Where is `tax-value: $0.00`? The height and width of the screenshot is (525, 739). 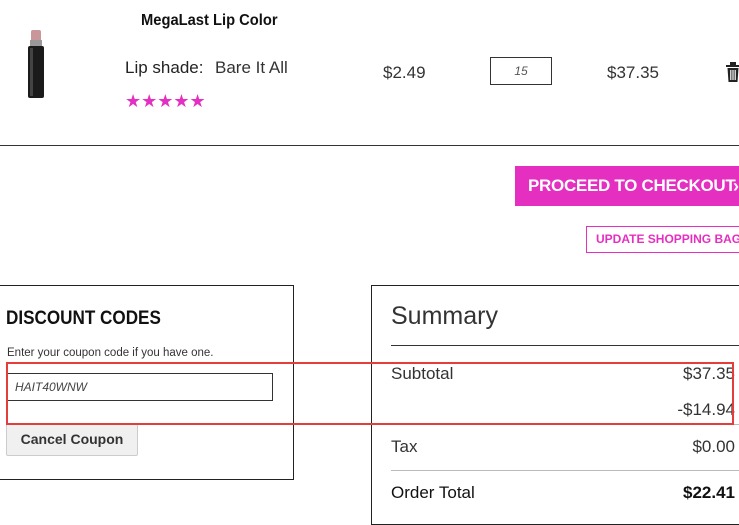 tax-value: $0.00 is located at coordinates (713, 446).